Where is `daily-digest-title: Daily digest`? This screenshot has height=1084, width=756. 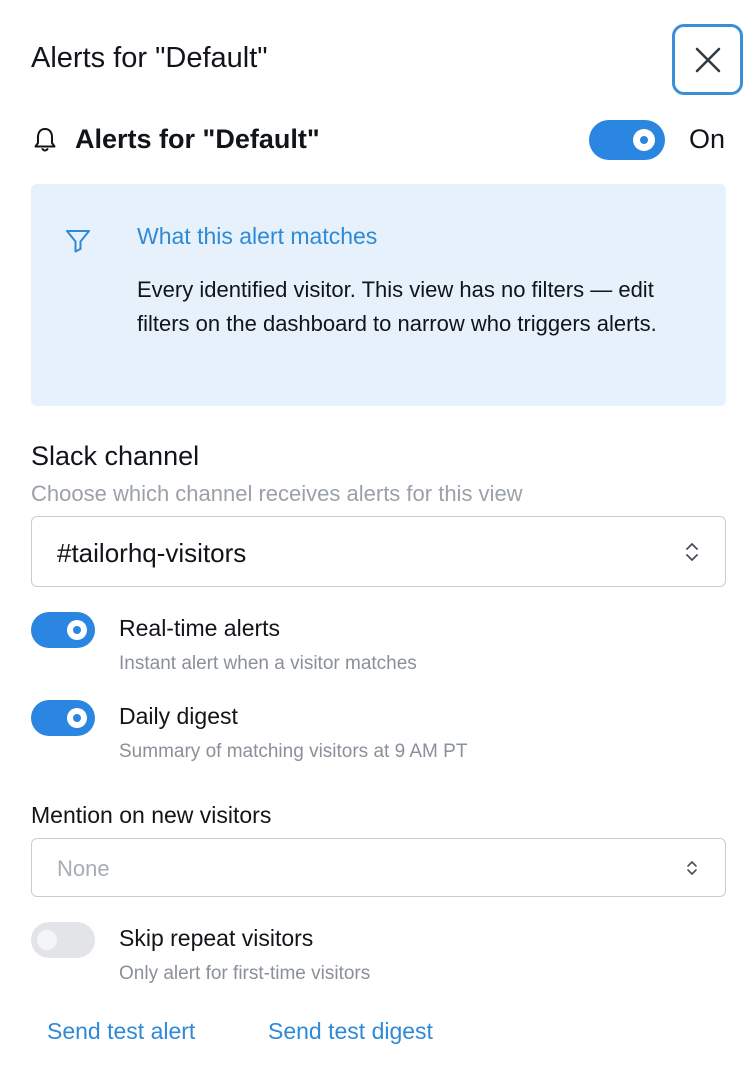
daily-digest-title: Daily digest is located at coordinates (178, 716).